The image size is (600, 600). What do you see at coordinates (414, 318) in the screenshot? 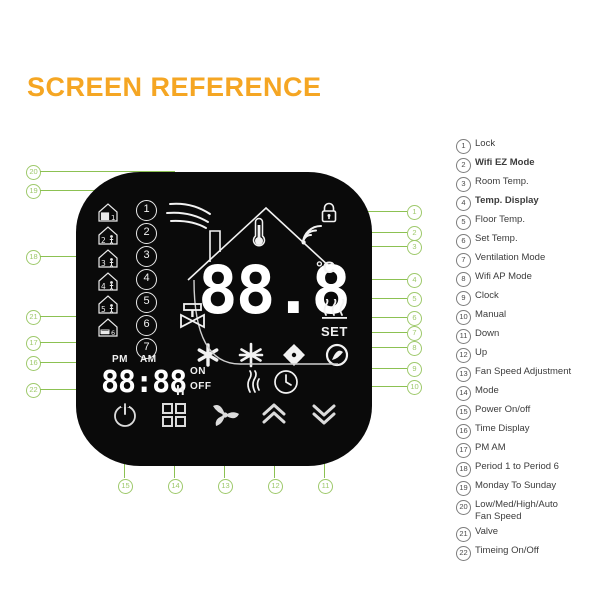
I see `callout-6: 6` at bounding box center [414, 318].